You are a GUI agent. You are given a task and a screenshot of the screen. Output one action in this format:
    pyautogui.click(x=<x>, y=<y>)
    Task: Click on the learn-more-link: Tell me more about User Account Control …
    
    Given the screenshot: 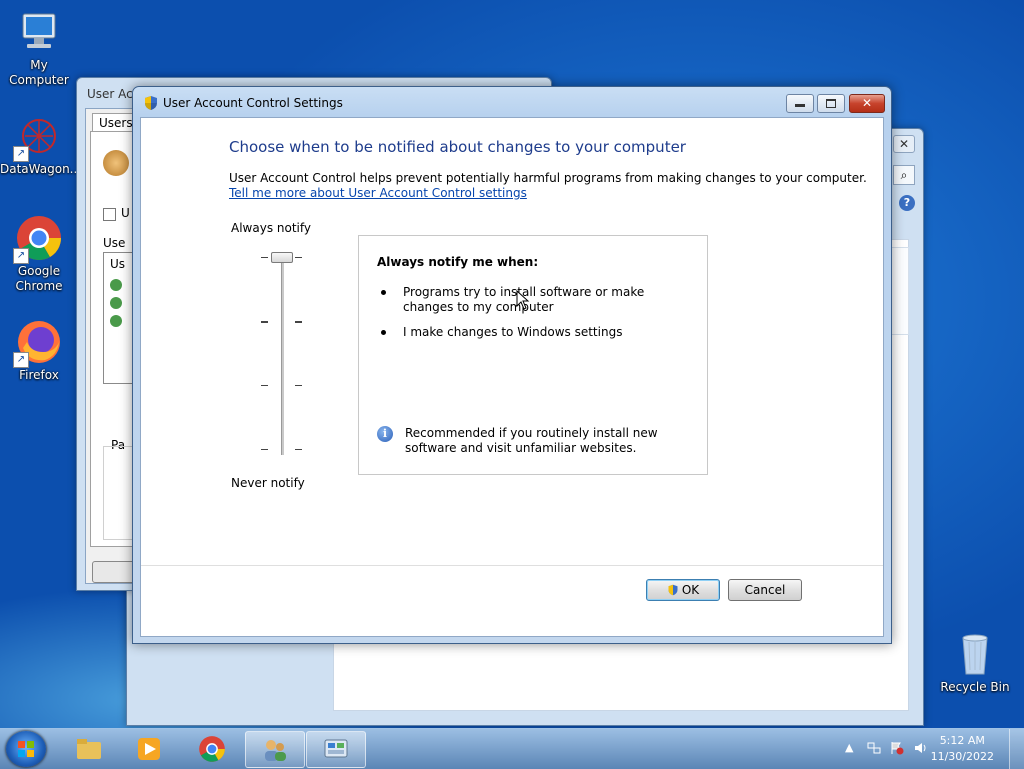 What is the action you would take?
    pyautogui.click(x=378, y=193)
    